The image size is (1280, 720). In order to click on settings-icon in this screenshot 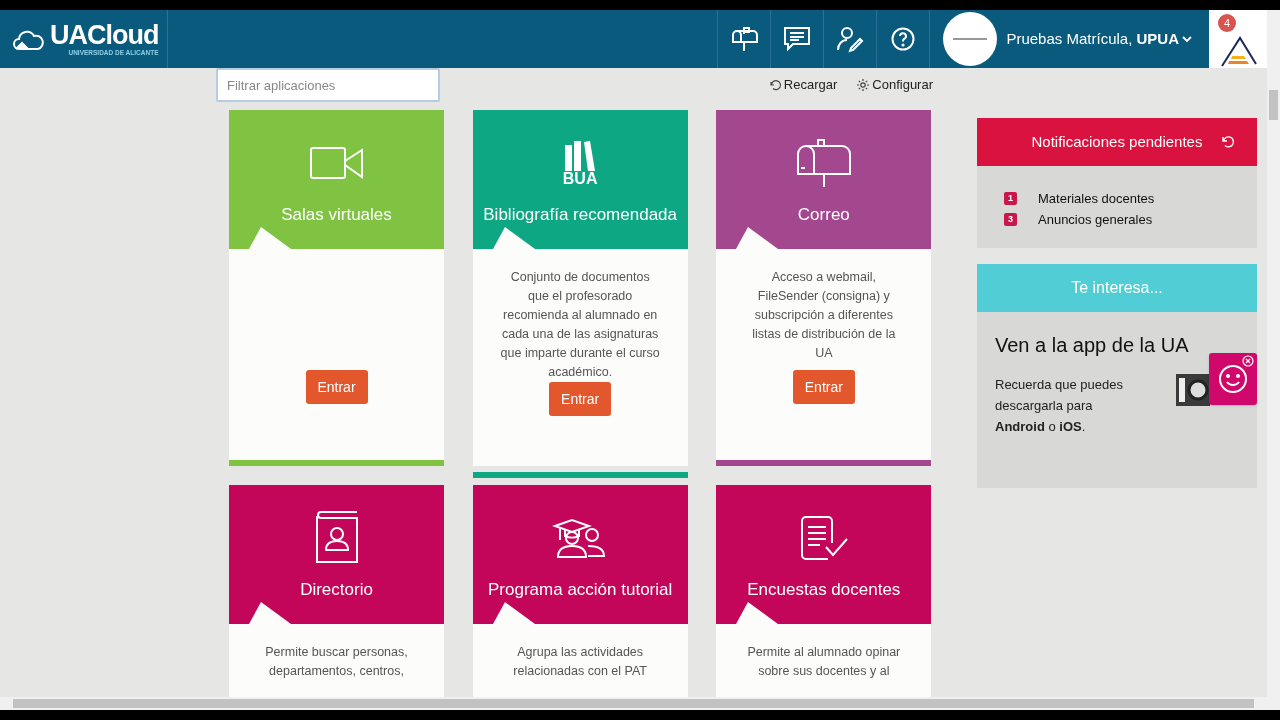, I will do `click(863, 85)`.